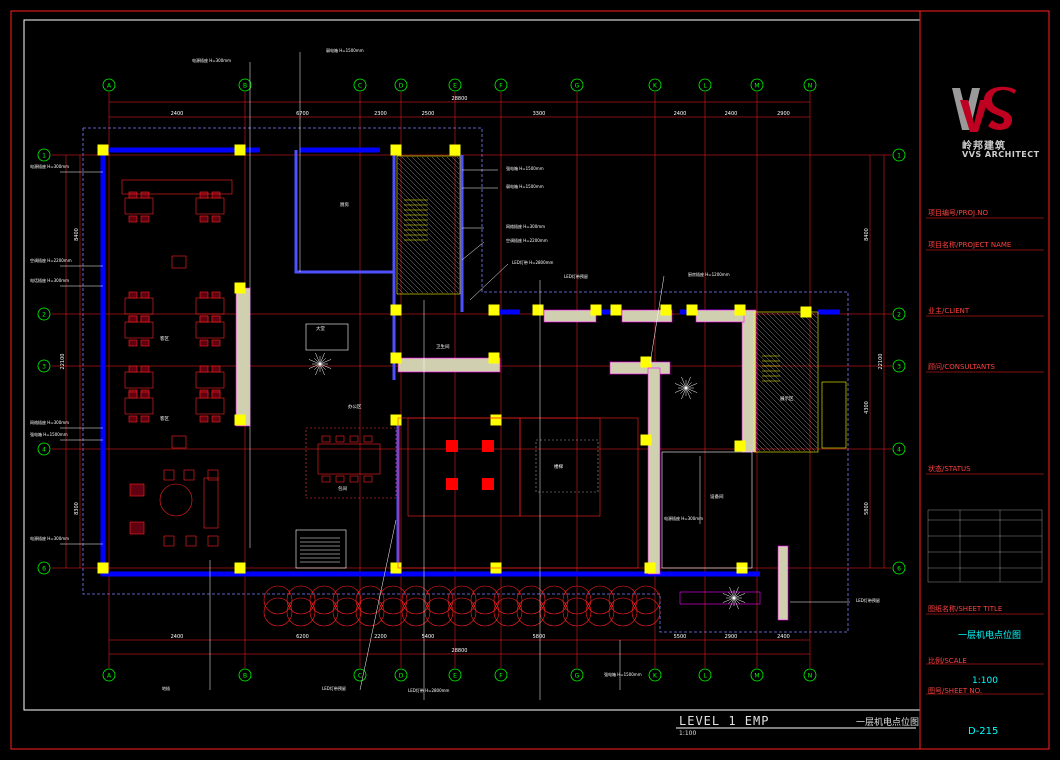 The image size is (1060, 760). What do you see at coordinates (709, 274) in the screenshot?
I see `annotation-text: 厨房插座 H=1200mm` at bounding box center [709, 274].